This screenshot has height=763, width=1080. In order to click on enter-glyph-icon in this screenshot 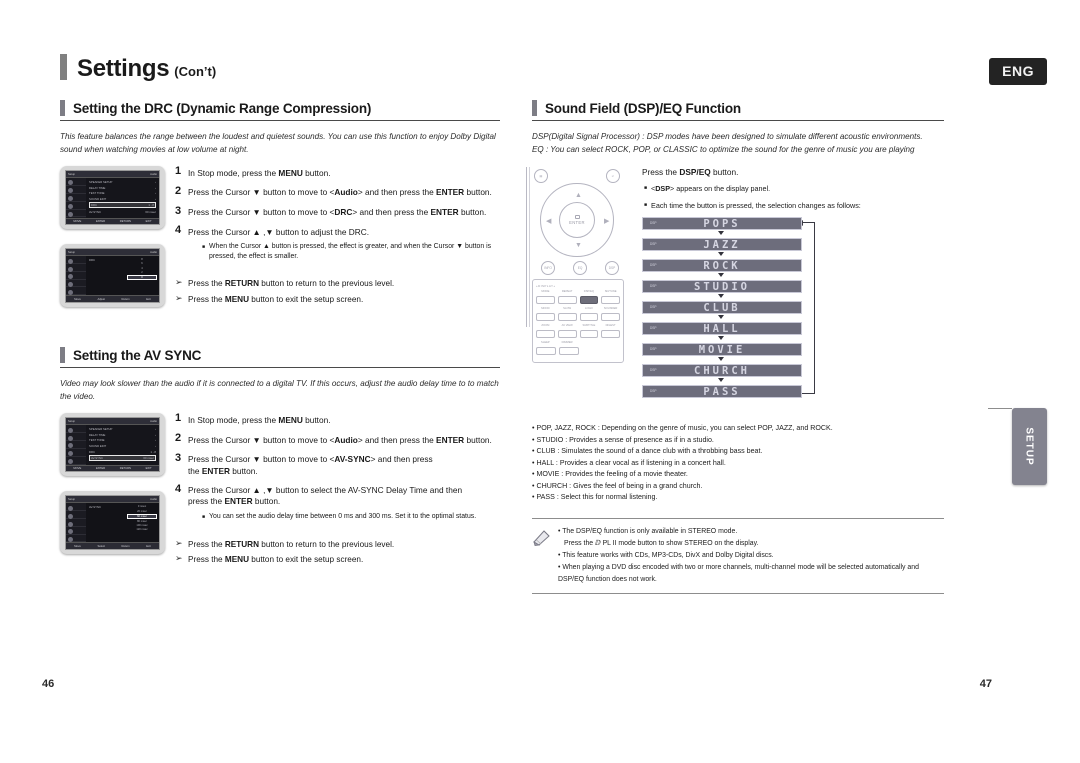, I will do `click(577, 217)`.